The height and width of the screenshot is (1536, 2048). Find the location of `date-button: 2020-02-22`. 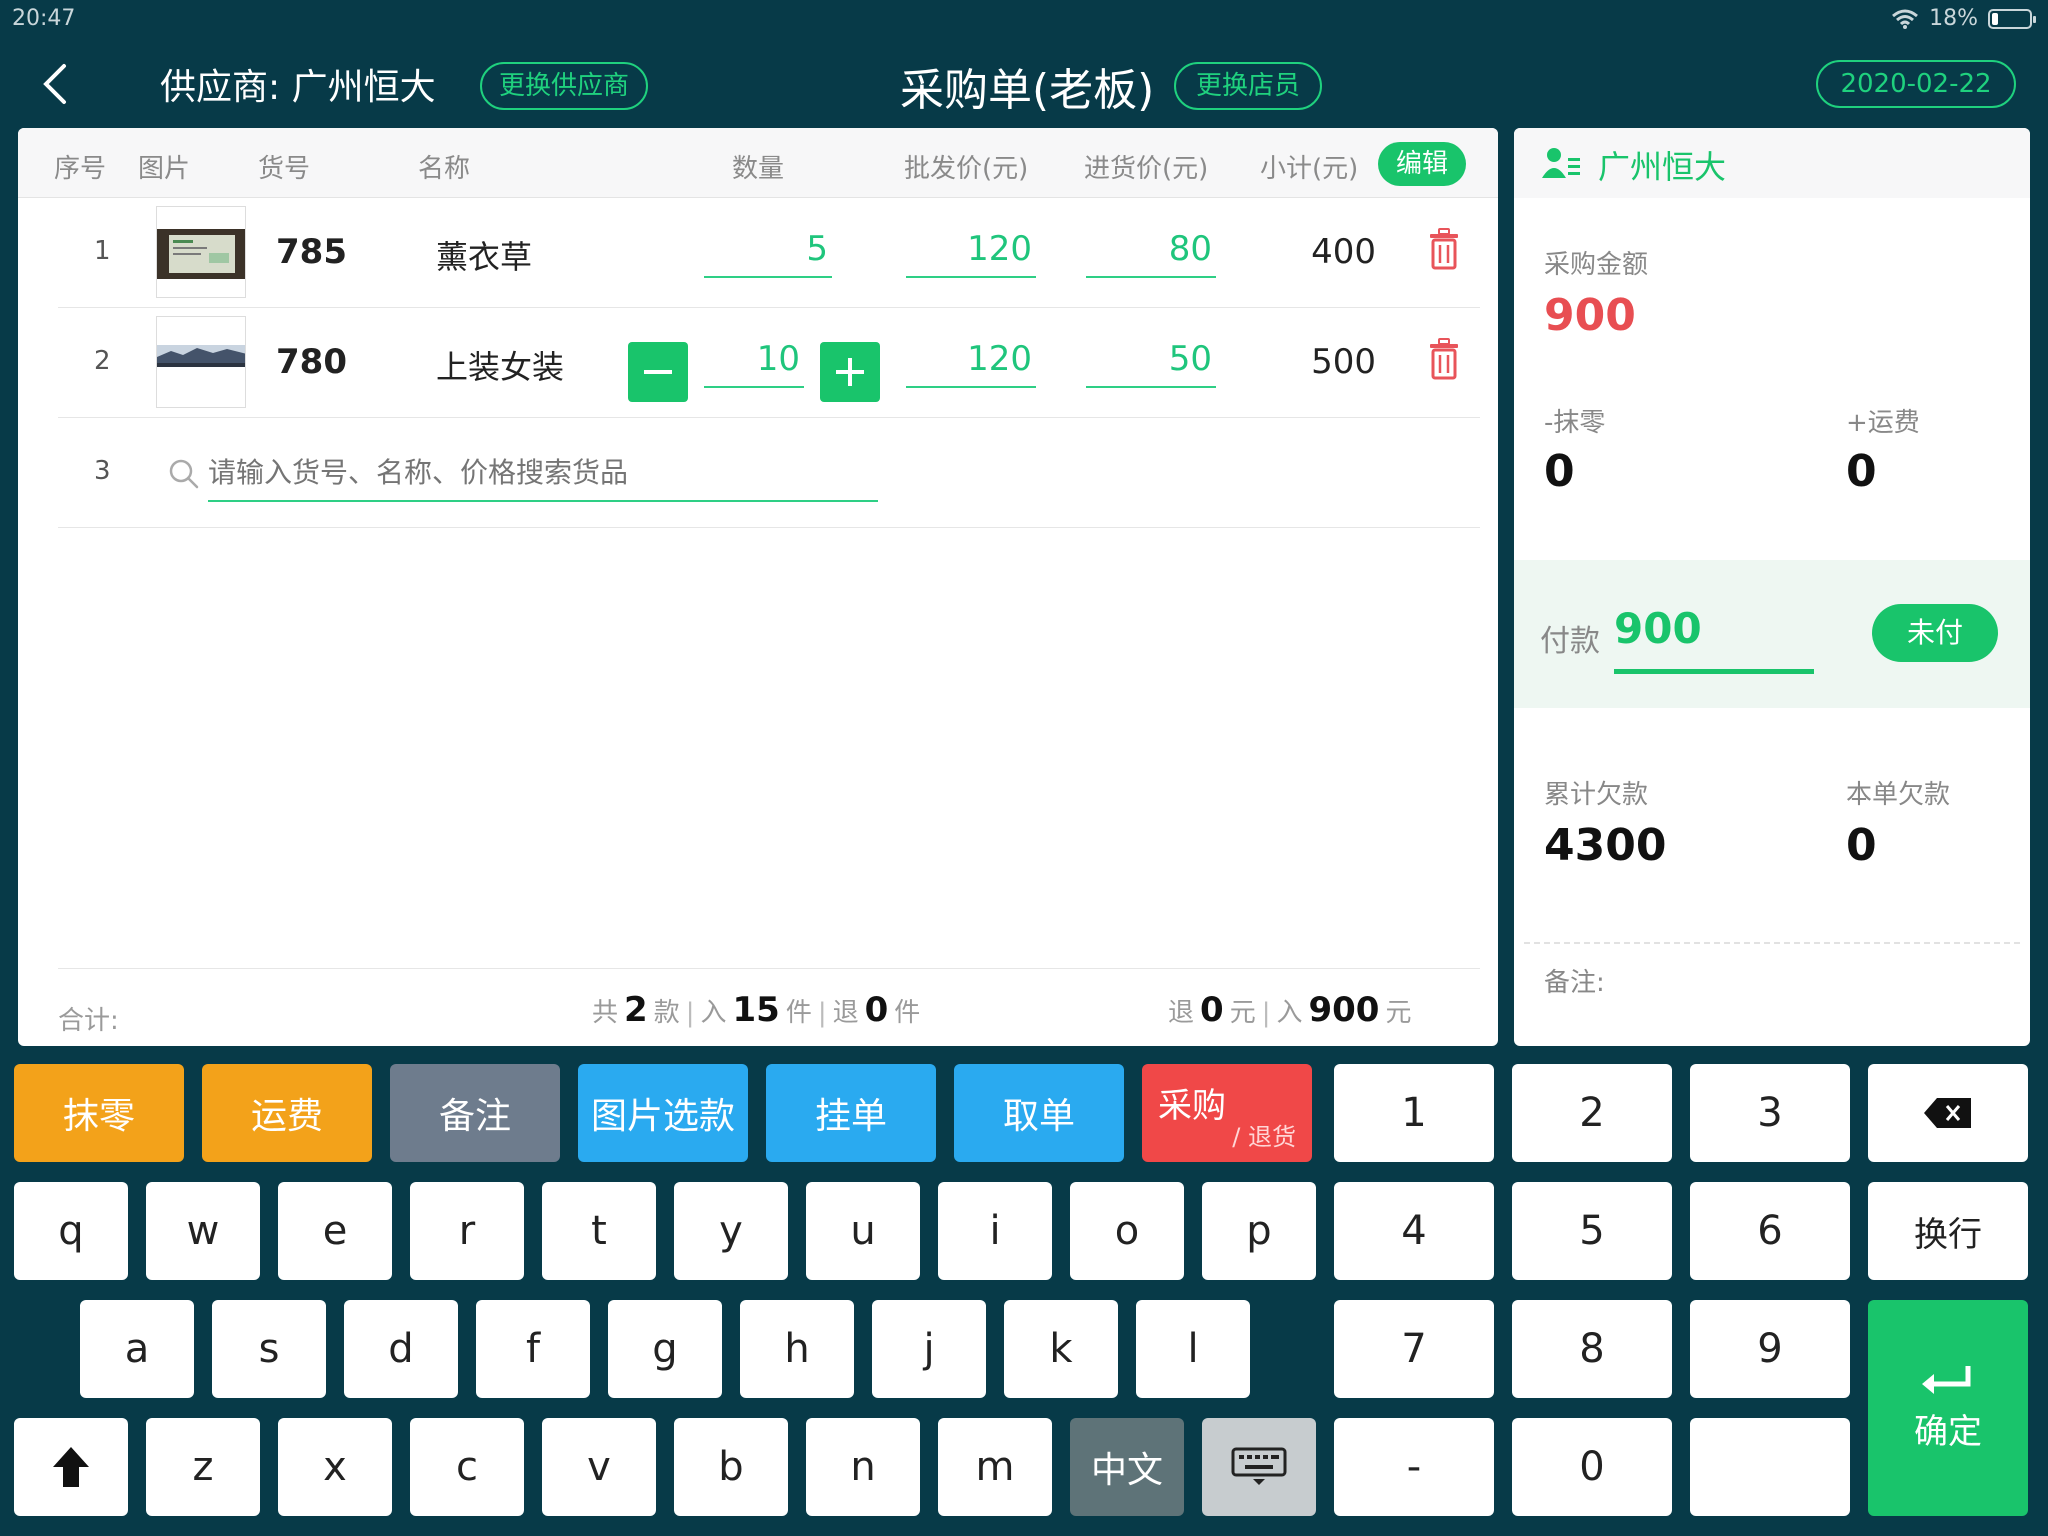

date-button: 2020-02-22 is located at coordinates (1916, 84).